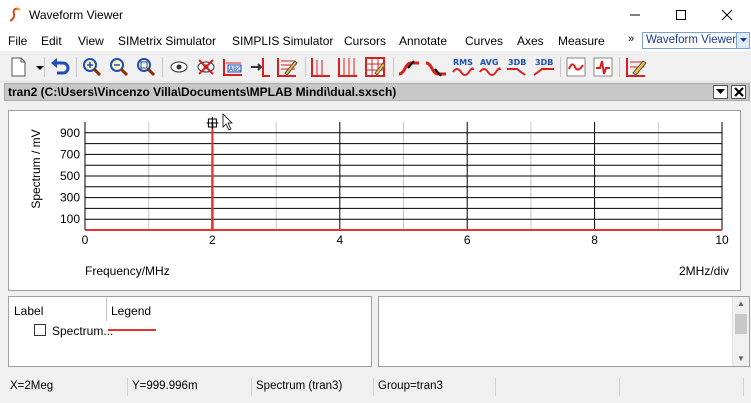 The image size is (751, 403). Describe the element at coordinates (36, 168) in the screenshot. I see `y-axis-label: Spectrum / mV` at that location.